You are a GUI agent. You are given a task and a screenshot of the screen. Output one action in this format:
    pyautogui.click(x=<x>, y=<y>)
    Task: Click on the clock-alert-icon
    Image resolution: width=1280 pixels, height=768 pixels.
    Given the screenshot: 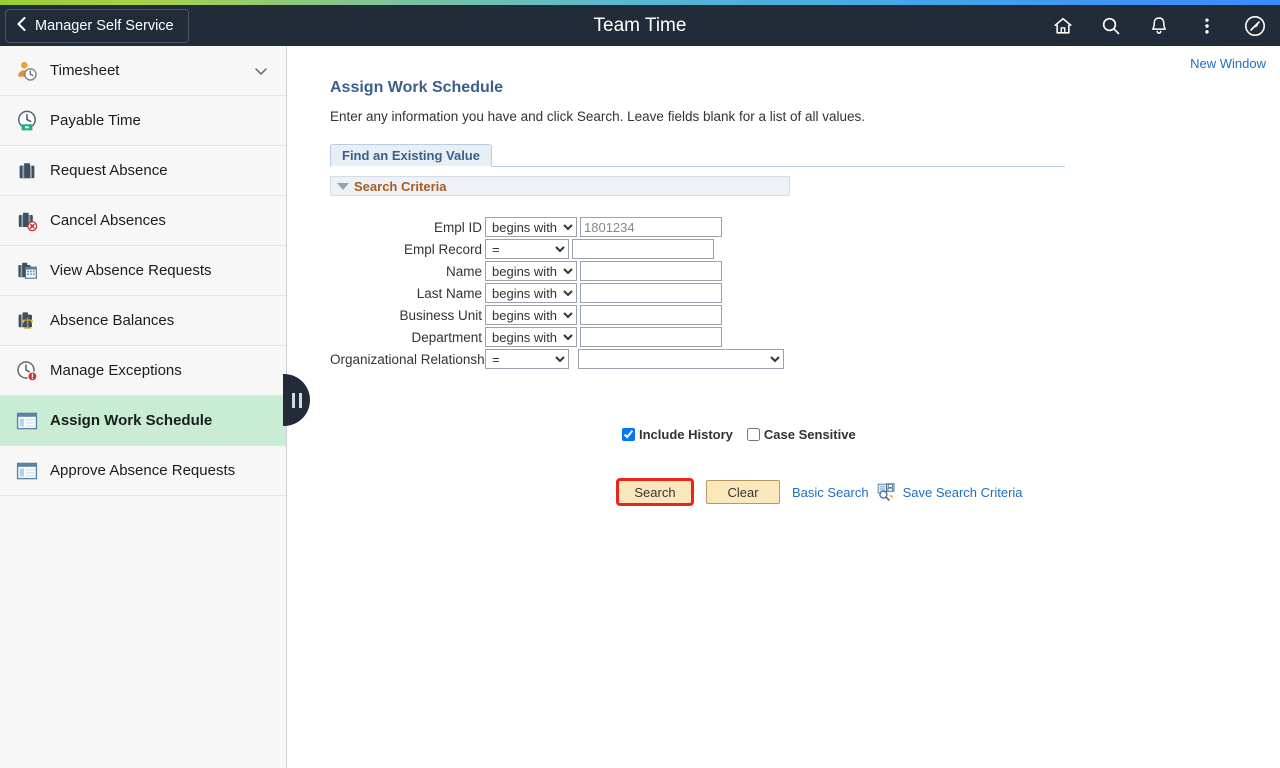 What is the action you would take?
    pyautogui.click(x=27, y=371)
    